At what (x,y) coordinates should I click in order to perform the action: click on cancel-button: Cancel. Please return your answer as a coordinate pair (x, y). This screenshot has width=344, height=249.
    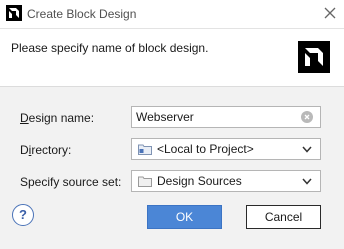
    Looking at the image, I should click on (283, 217).